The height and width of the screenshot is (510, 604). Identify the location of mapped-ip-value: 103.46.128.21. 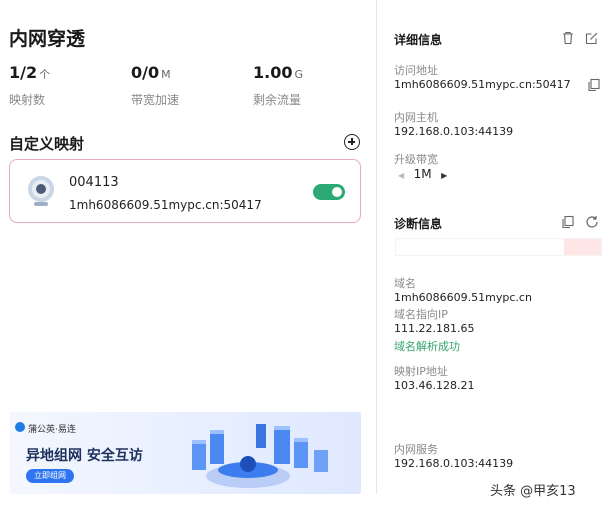
(434, 385).